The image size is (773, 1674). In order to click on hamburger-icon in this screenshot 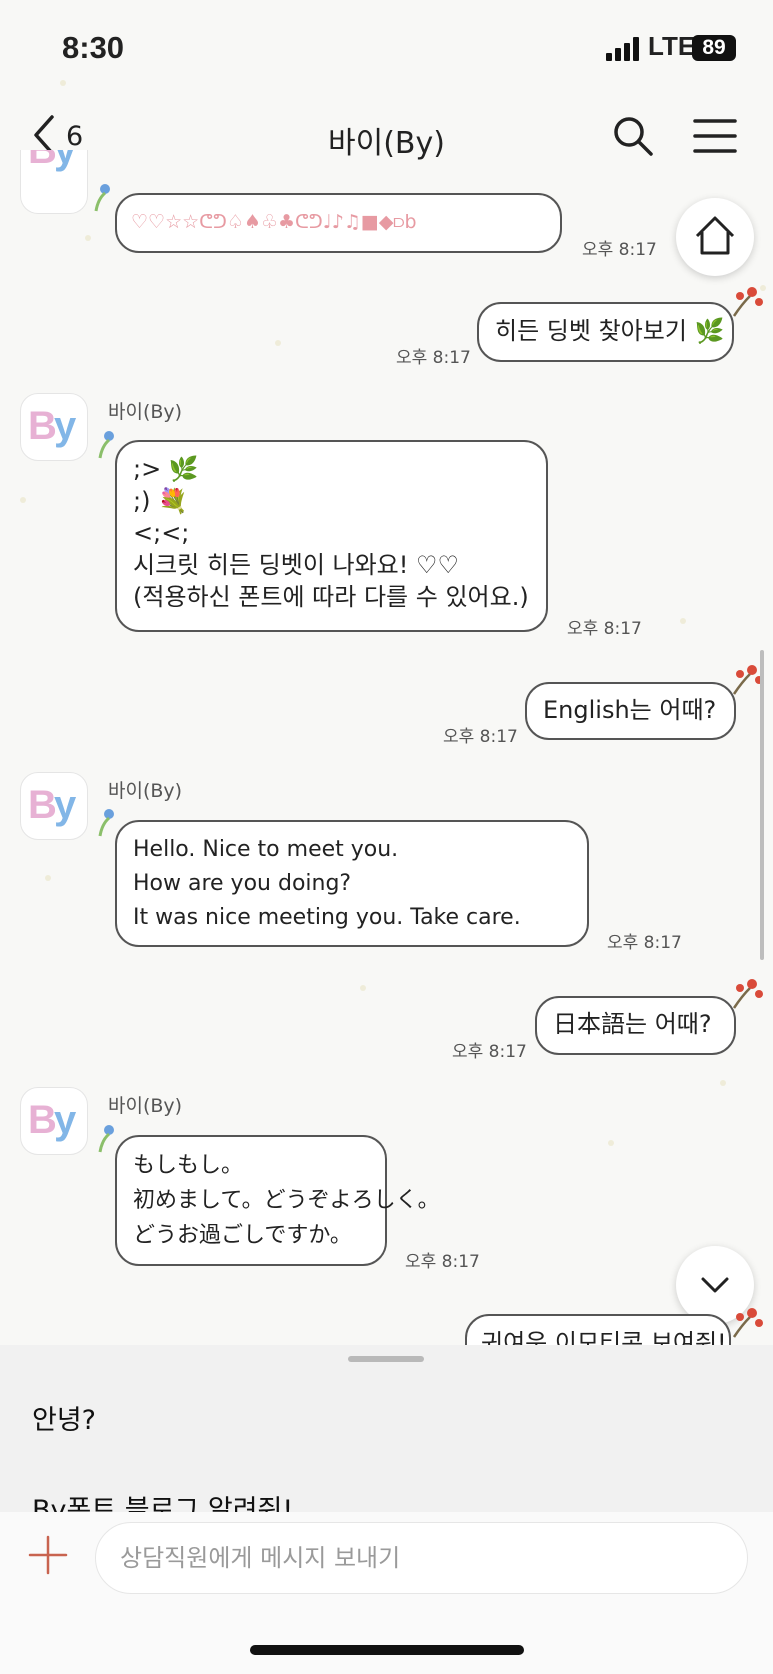, I will do `click(715, 136)`.